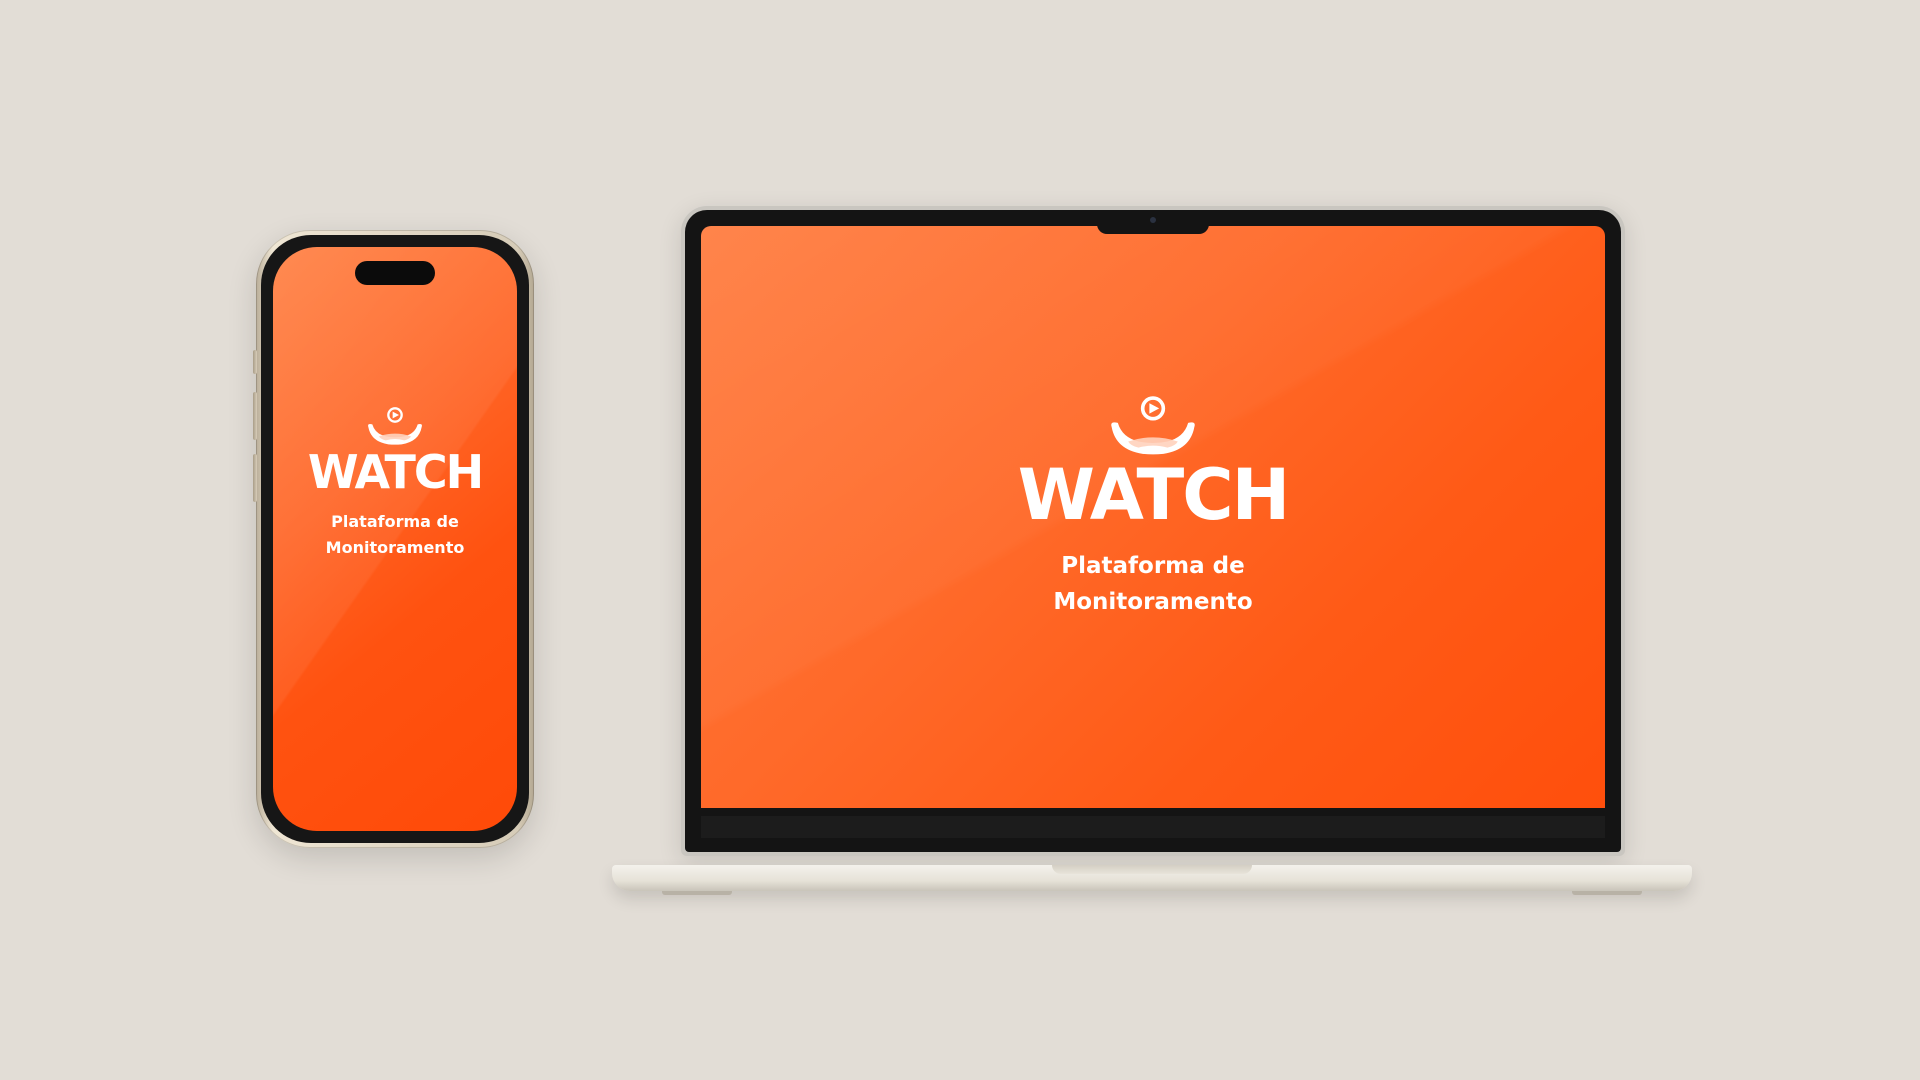 This screenshot has height=1080, width=1920. What do you see at coordinates (1152, 880) in the screenshot?
I see `laptop-base` at bounding box center [1152, 880].